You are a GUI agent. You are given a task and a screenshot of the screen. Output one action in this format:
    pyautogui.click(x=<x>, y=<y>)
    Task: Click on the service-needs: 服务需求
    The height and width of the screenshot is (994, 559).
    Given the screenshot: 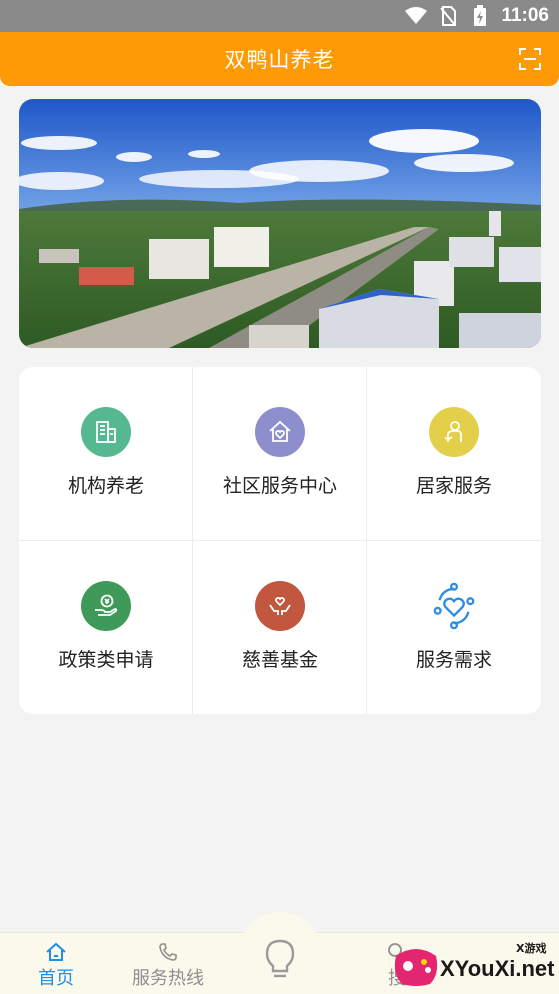 What is the action you would take?
    pyautogui.click(x=454, y=627)
    